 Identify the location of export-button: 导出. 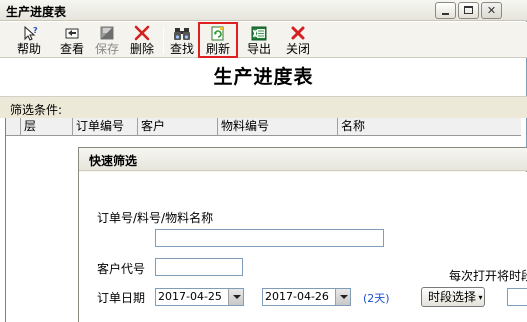
(259, 40).